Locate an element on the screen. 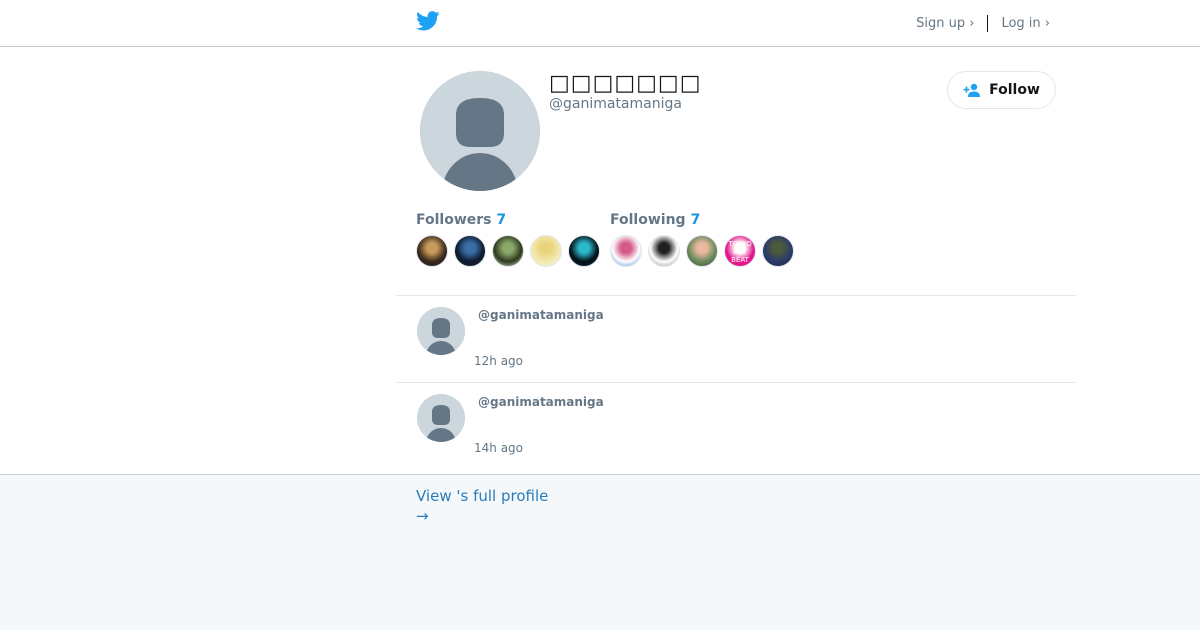 The width and height of the screenshot is (1200, 630). arrow-right-icon: → is located at coordinates (422, 516).